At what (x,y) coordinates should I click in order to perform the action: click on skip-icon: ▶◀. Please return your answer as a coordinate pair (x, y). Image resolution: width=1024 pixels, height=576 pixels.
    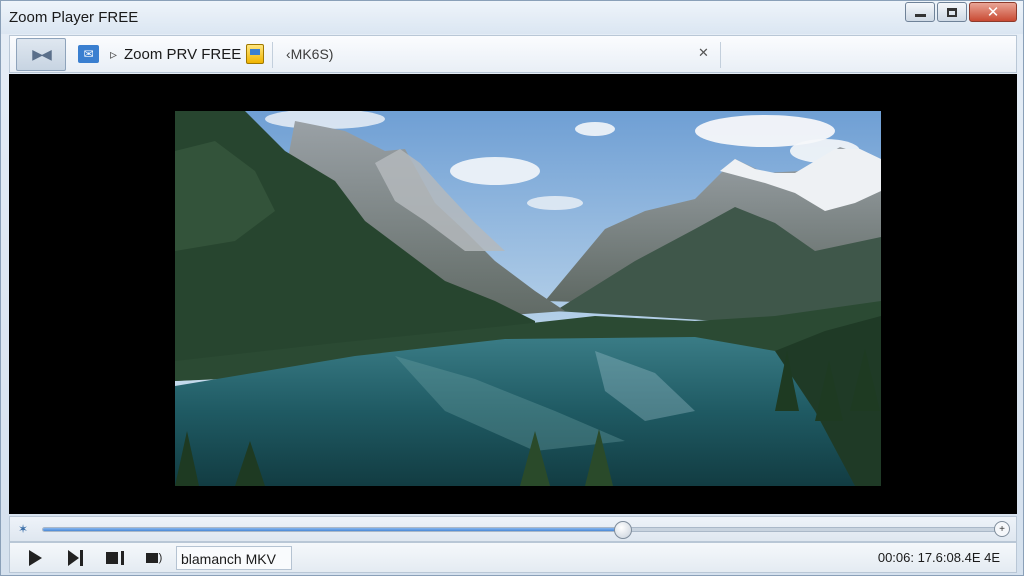
    Looking at the image, I should click on (41, 54).